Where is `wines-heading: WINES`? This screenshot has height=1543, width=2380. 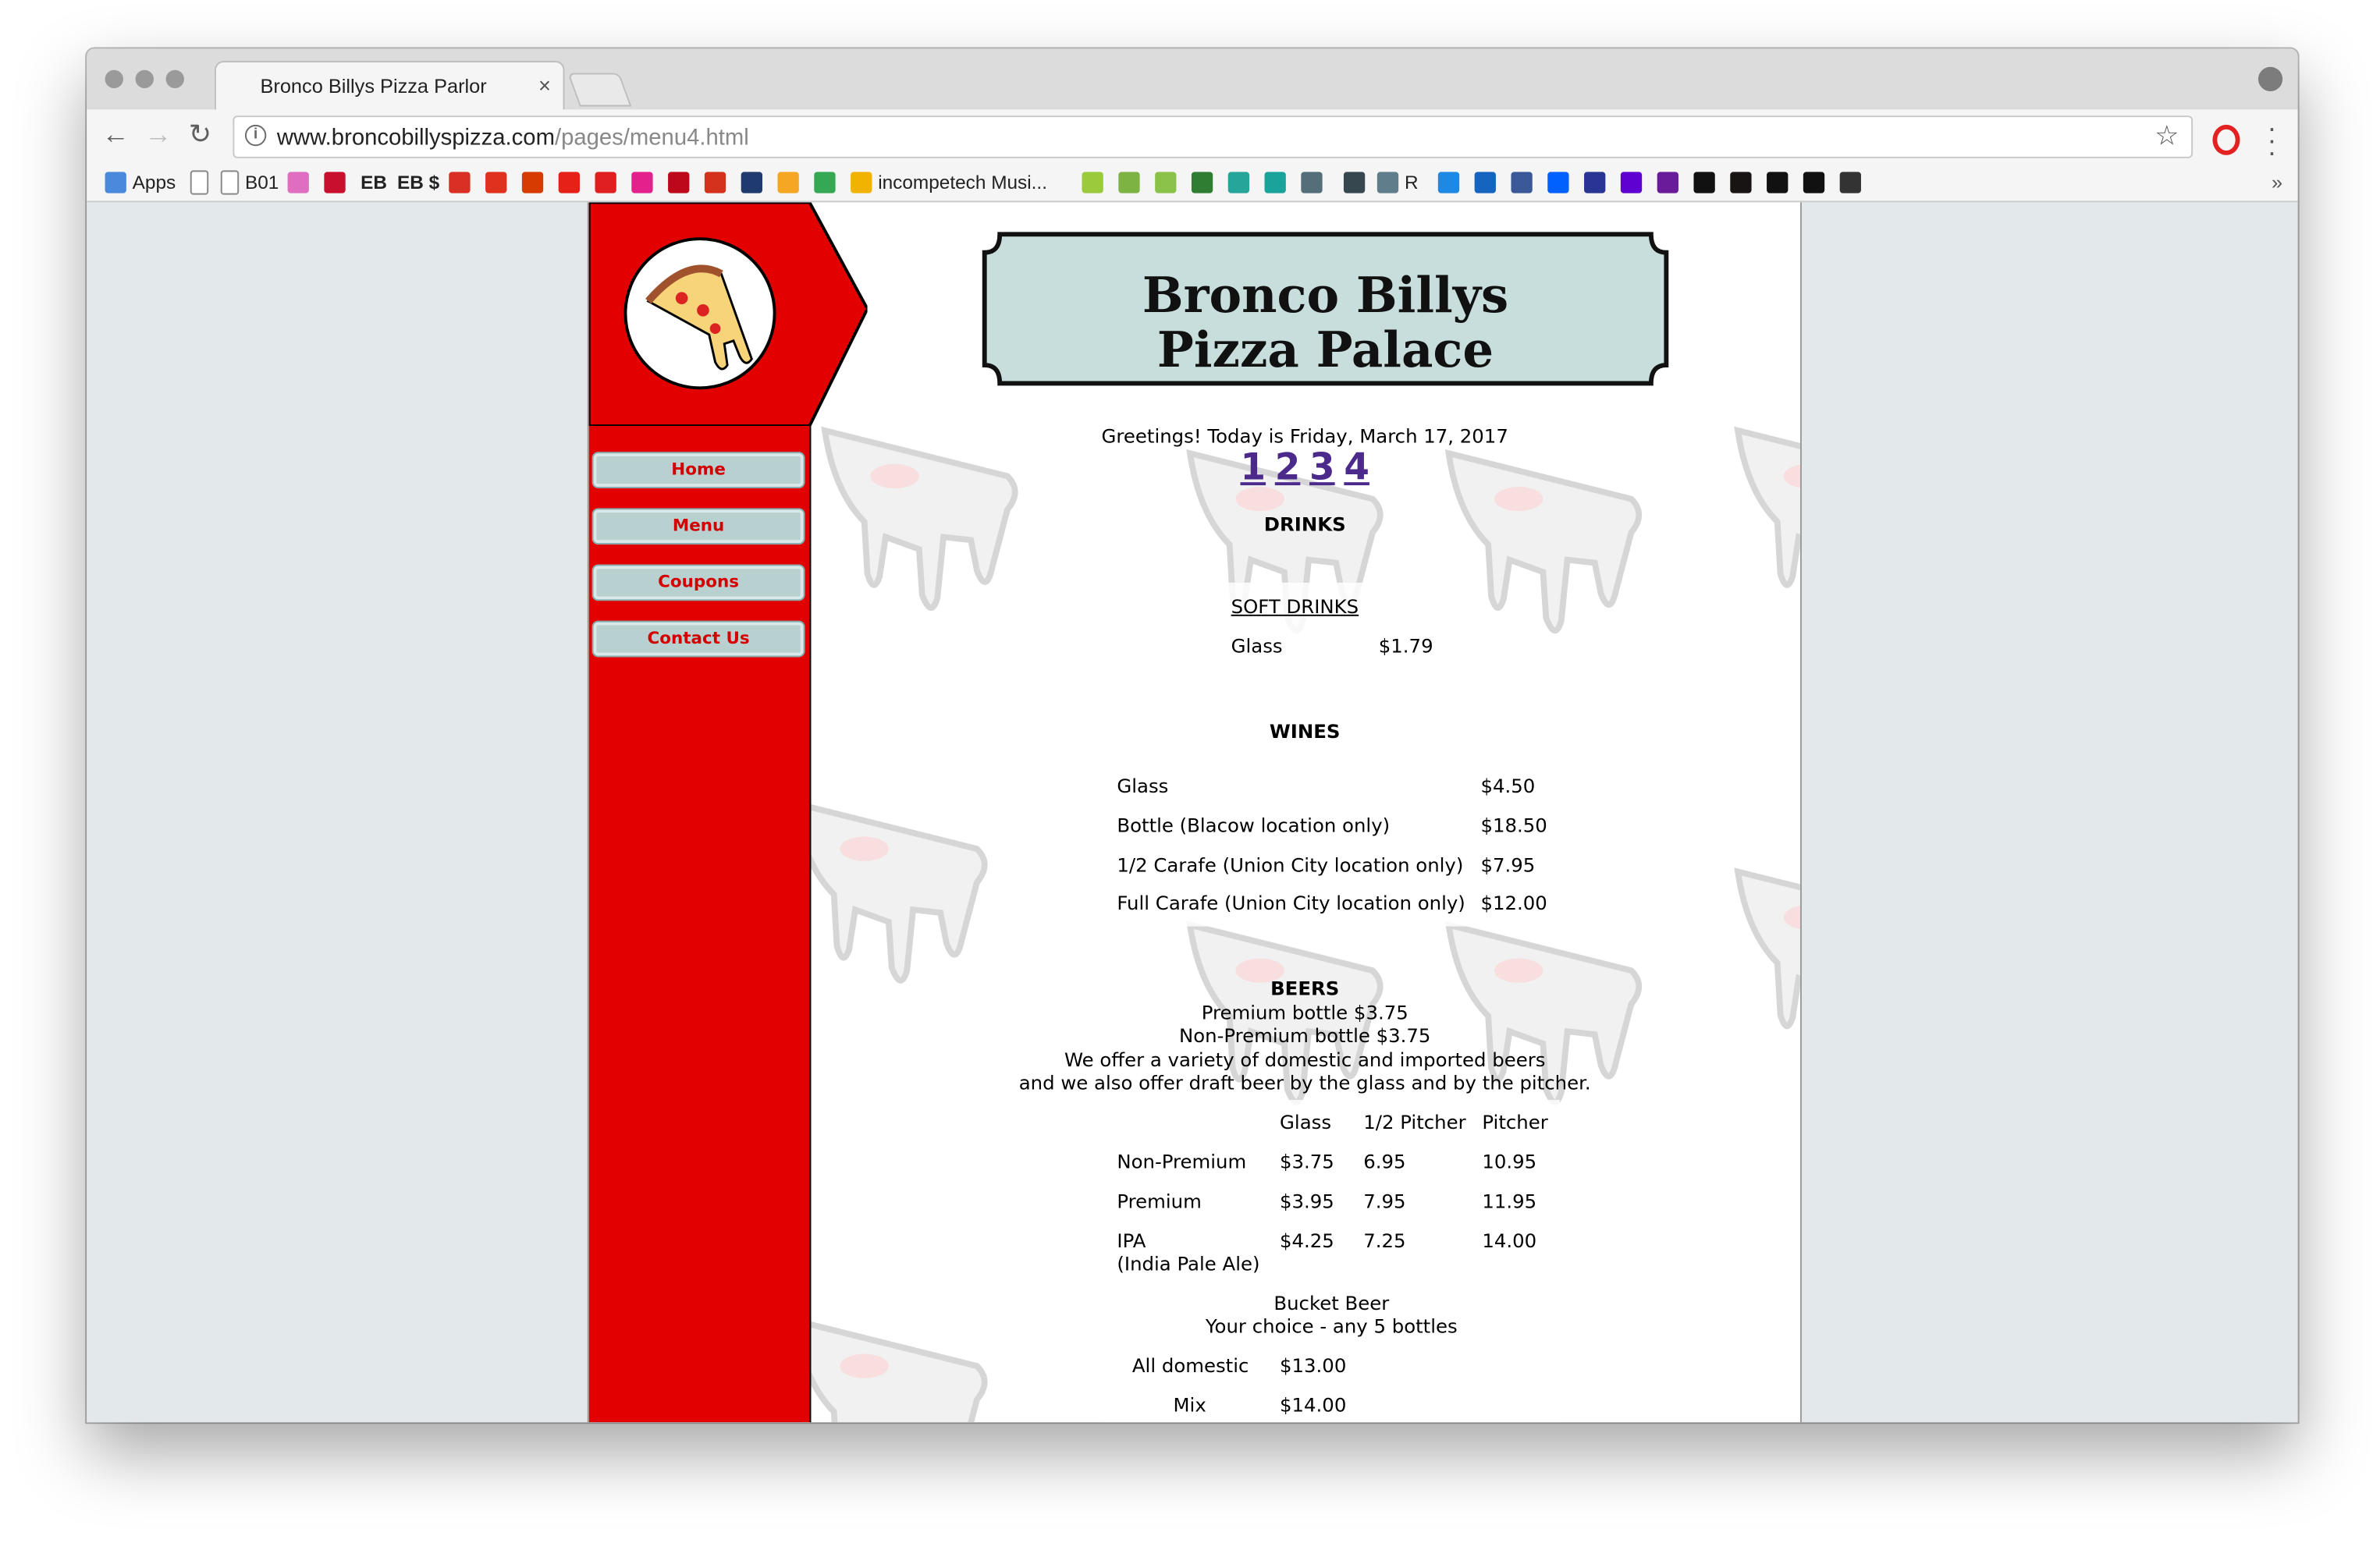 wines-heading: WINES is located at coordinates (1305, 731).